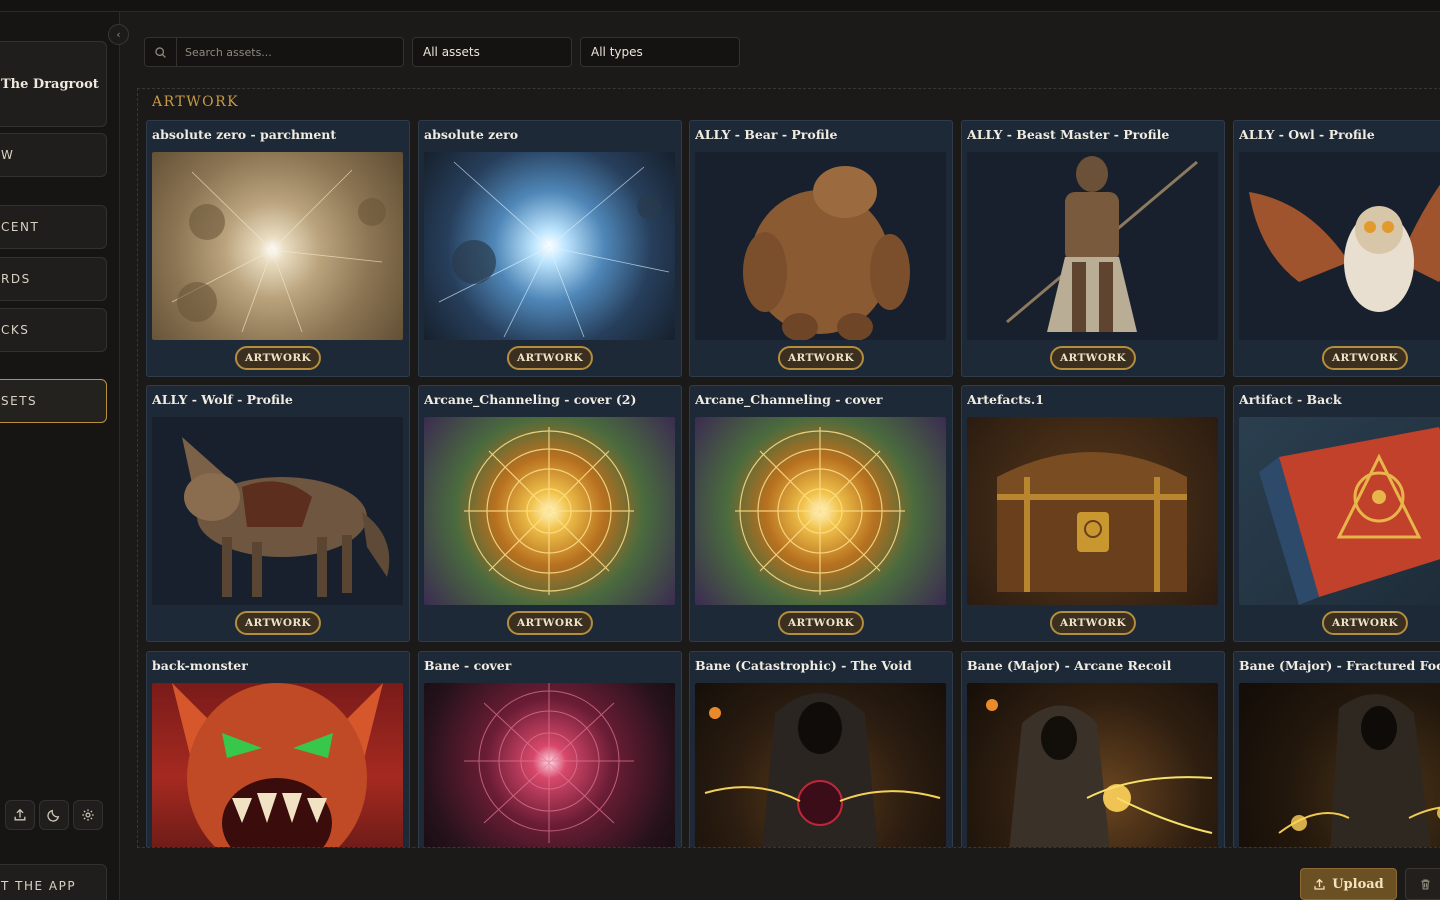 The height and width of the screenshot is (900, 1440). I want to click on asset-title: ALLY - Bear - Profile, so click(766, 134).